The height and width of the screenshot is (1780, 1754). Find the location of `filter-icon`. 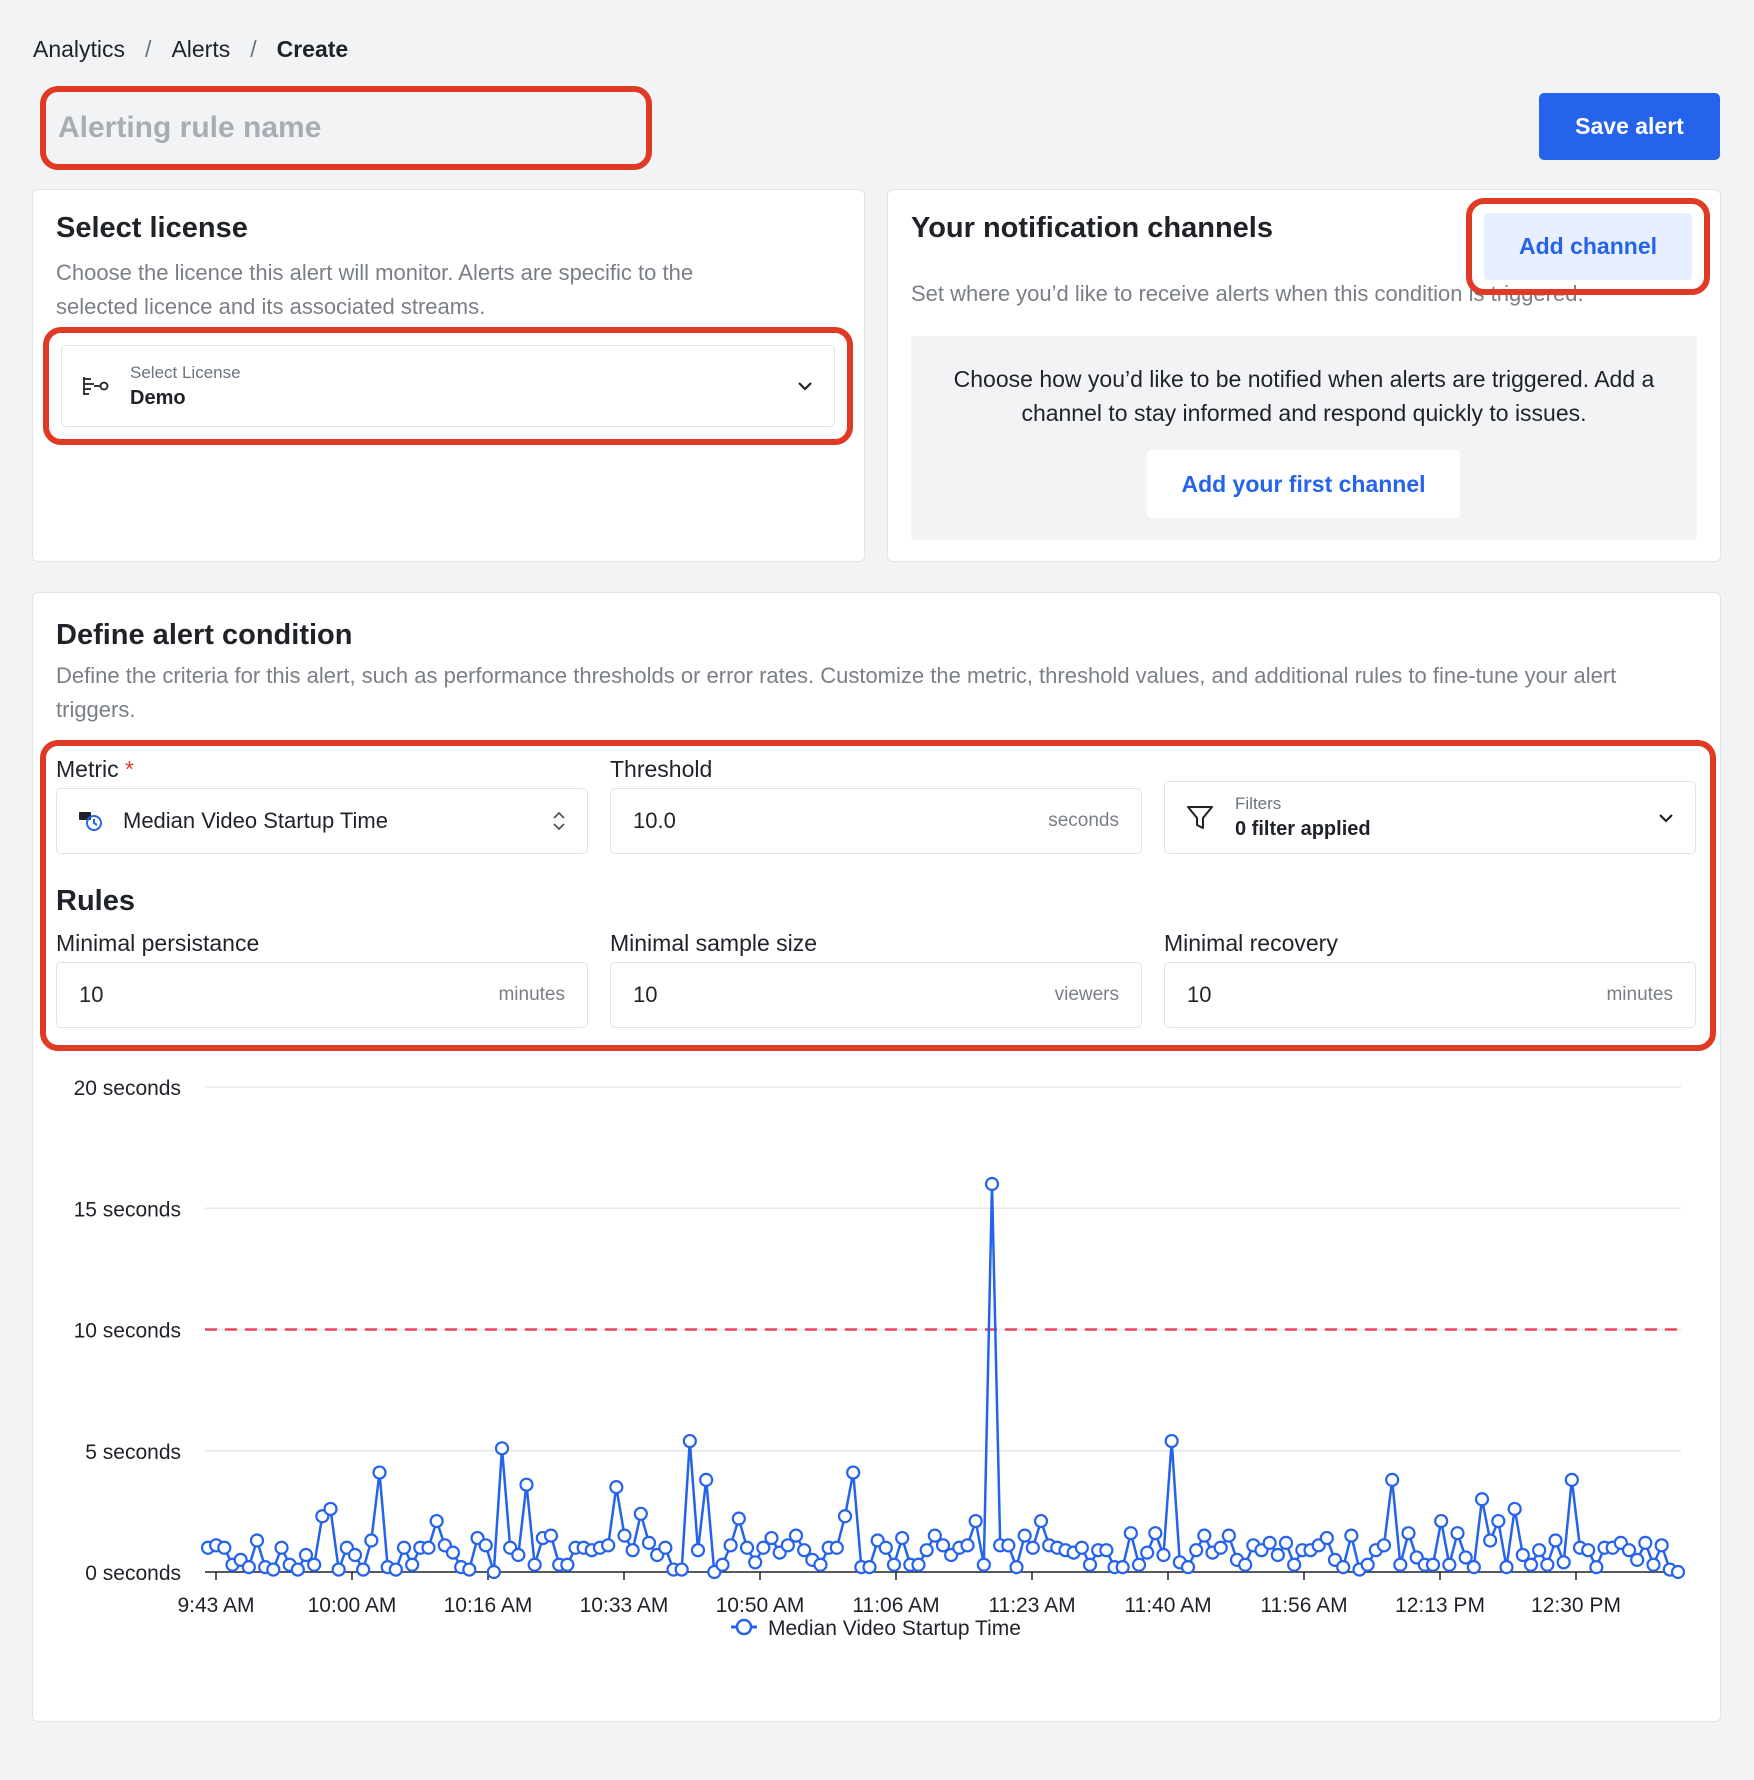

filter-icon is located at coordinates (1200, 817).